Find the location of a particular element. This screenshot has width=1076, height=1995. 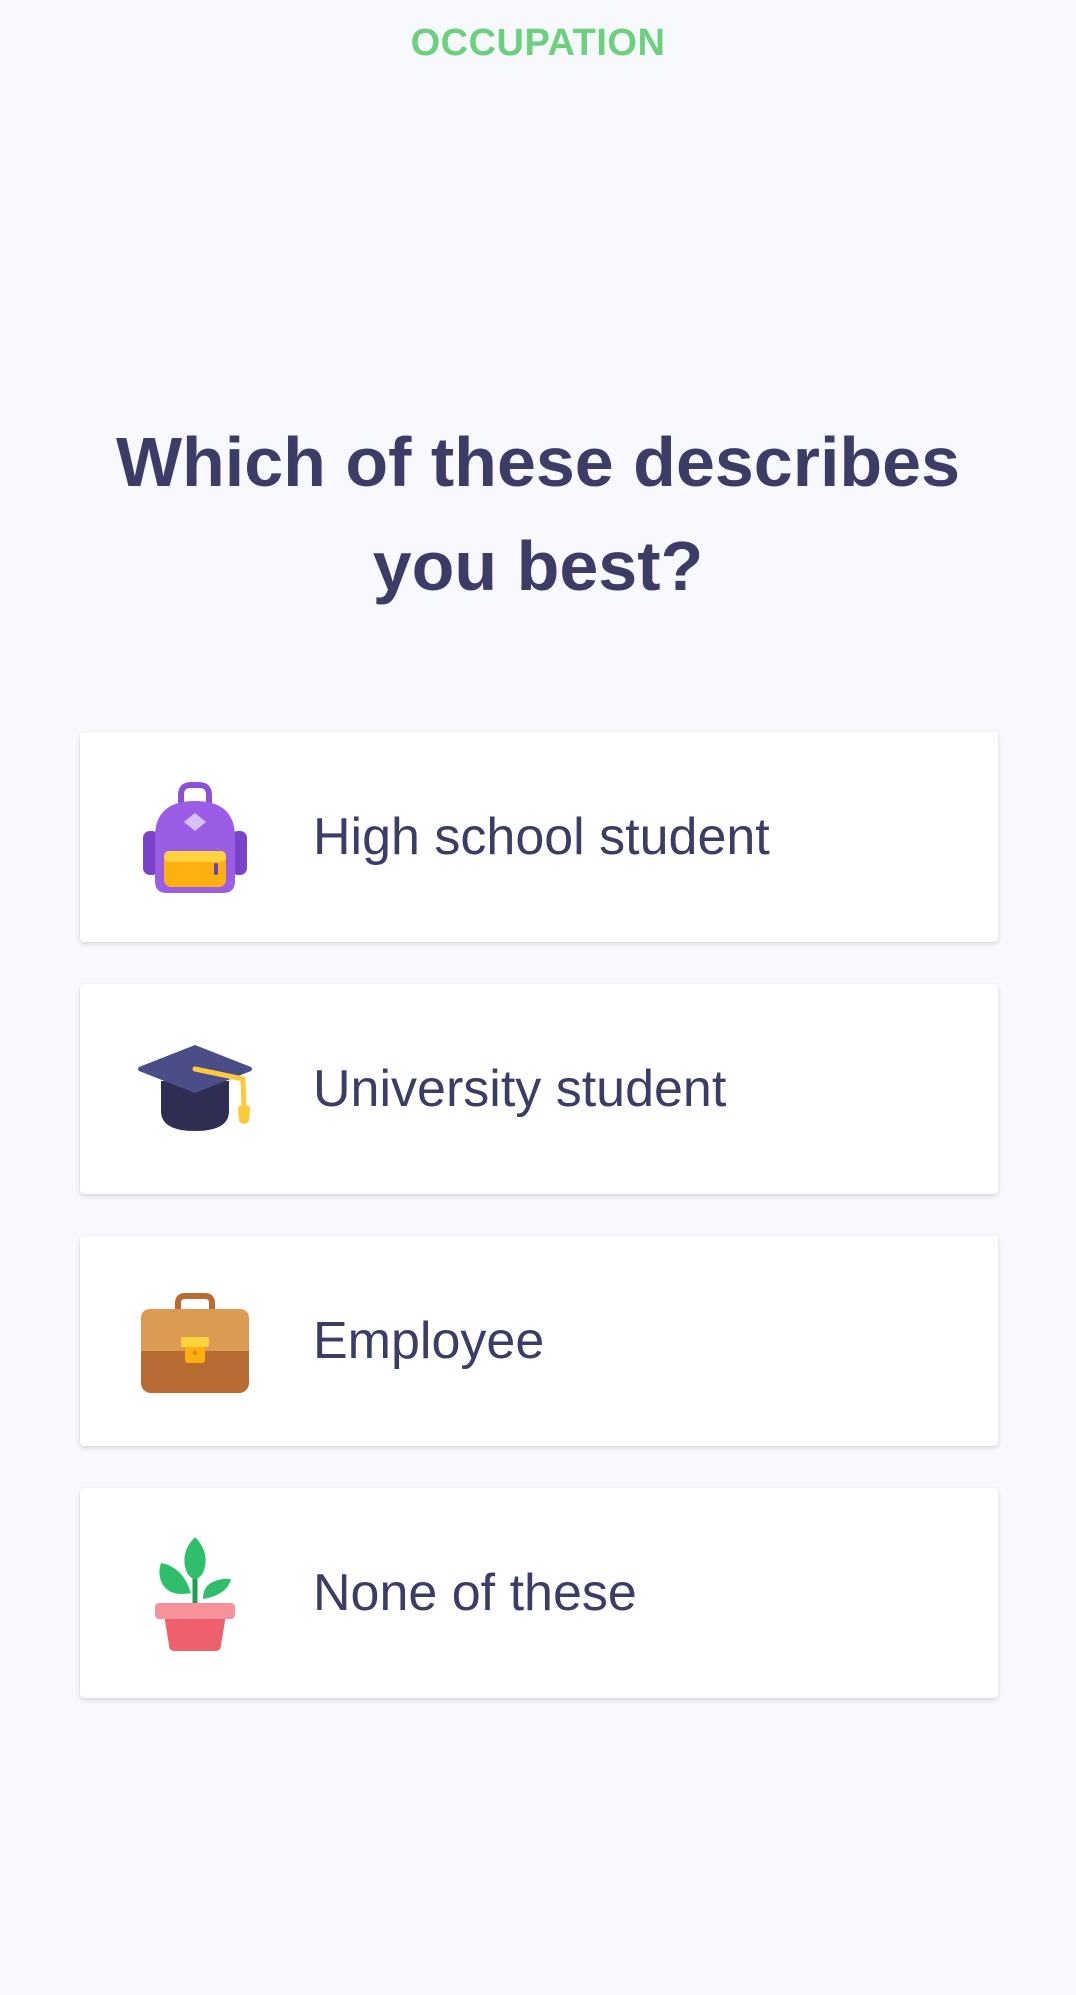

question-line-1: Which of these describes is located at coordinates (538, 462).